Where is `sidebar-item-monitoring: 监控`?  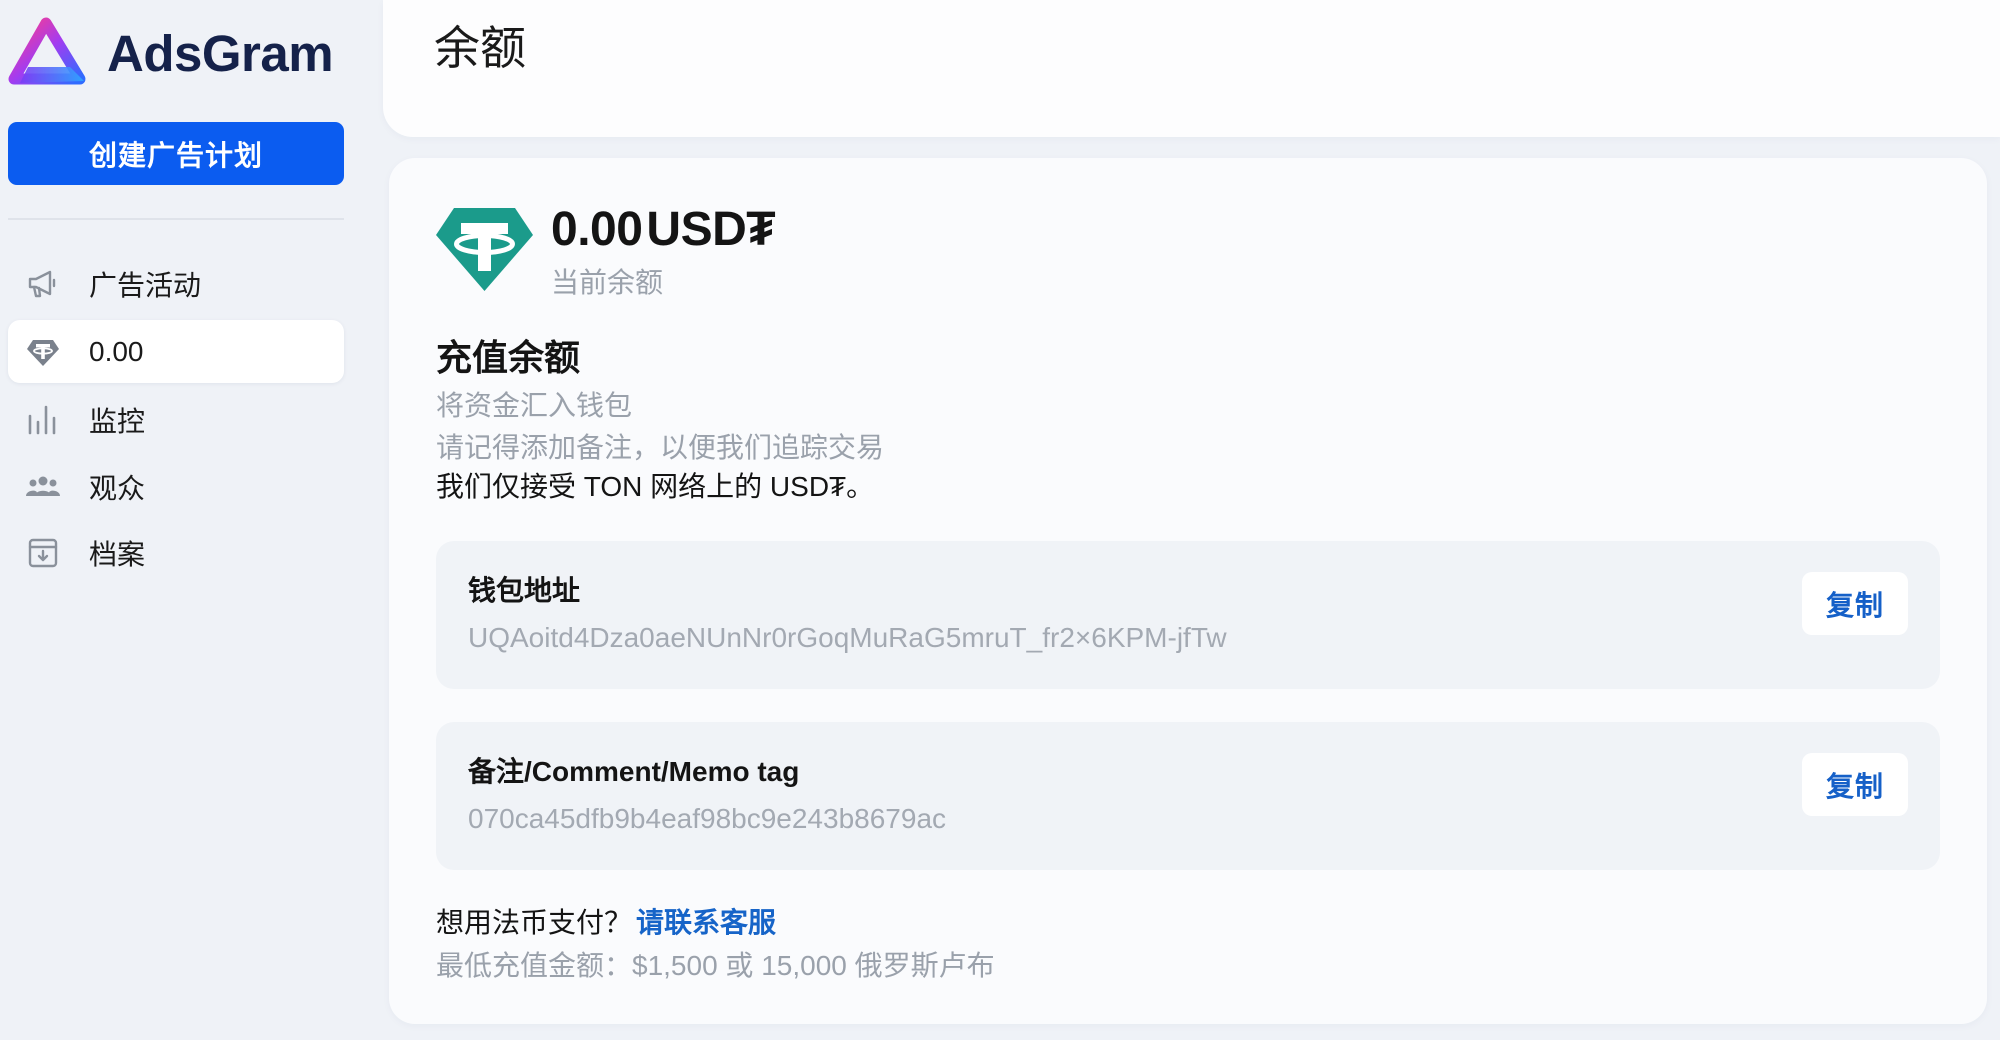 sidebar-item-monitoring: 监控 is located at coordinates (176, 419).